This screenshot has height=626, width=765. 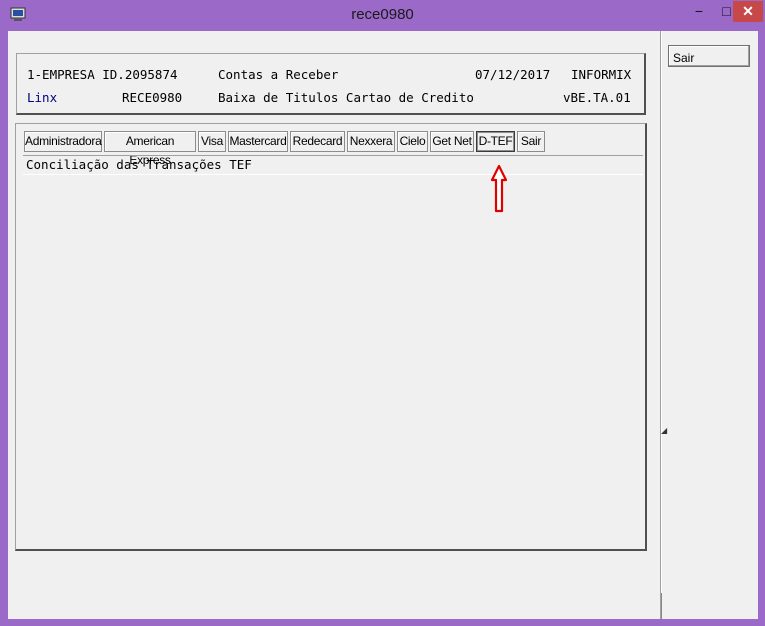 What do you see at coordinates (709, 56) in the screenshot?
I see `exit-button: Sair` at bounding box center [709, 56].